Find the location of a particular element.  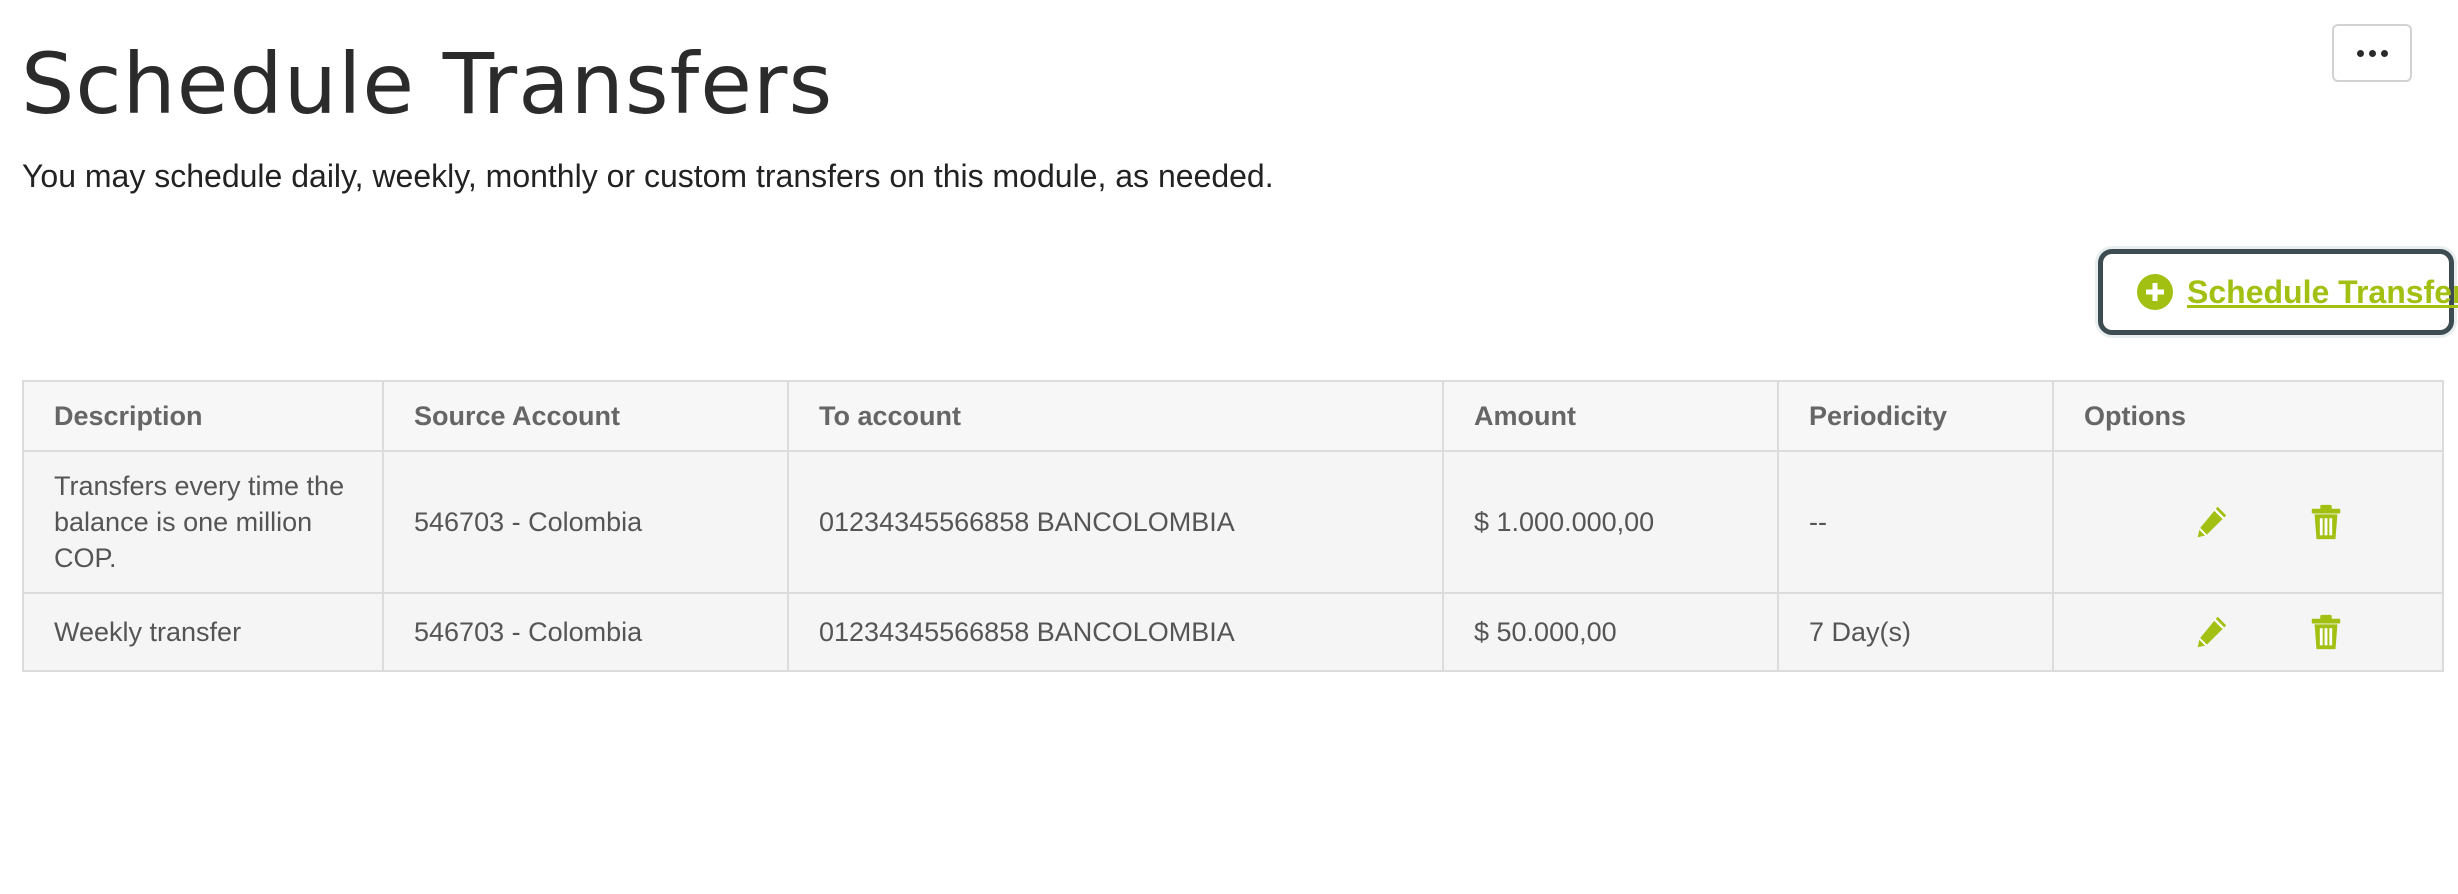

ellipsis-icon is located at coordinates (2360, 53).